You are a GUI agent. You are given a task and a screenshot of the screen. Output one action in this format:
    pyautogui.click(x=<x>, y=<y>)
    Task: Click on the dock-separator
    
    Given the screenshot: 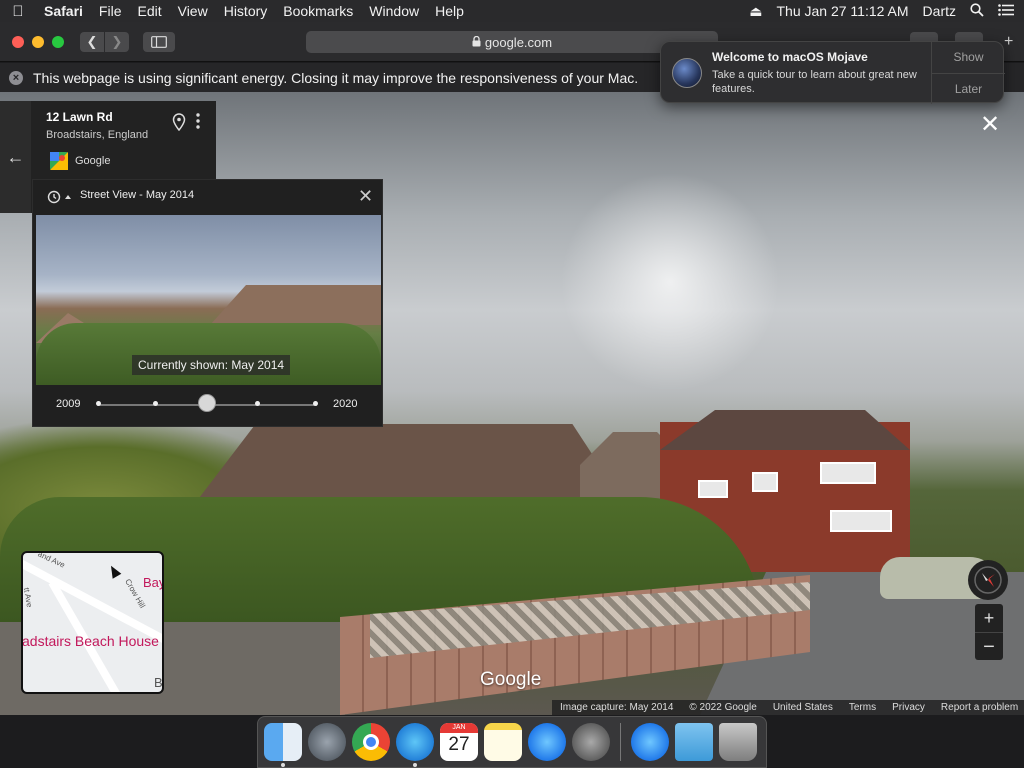 What is the action you would take?
    pyautogui.click(x=620, y=742)
    